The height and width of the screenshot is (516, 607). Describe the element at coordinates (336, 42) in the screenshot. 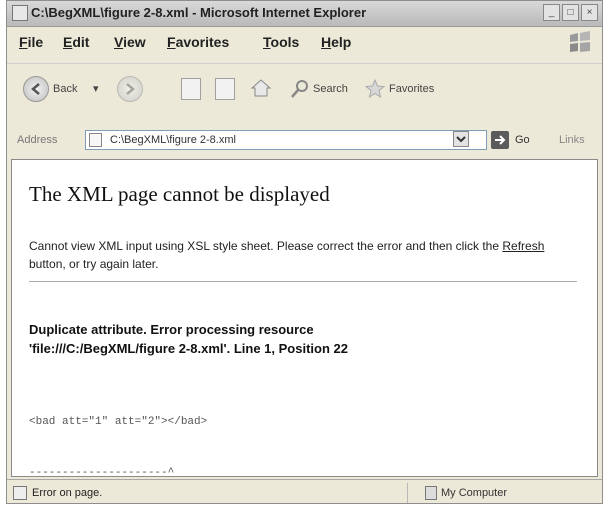

I see `menu-help: Help` at that location.